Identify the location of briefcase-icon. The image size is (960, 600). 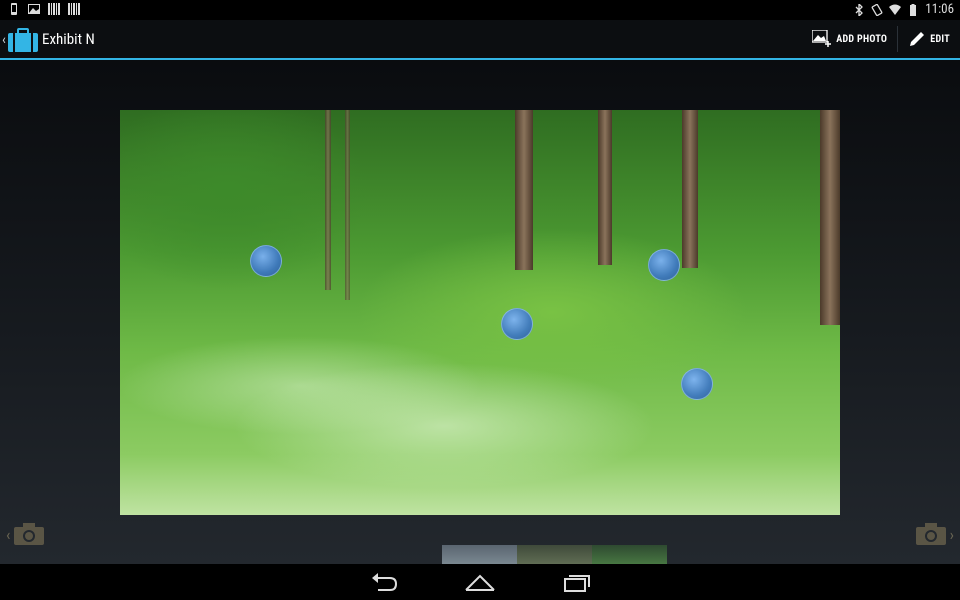
(22, 40).